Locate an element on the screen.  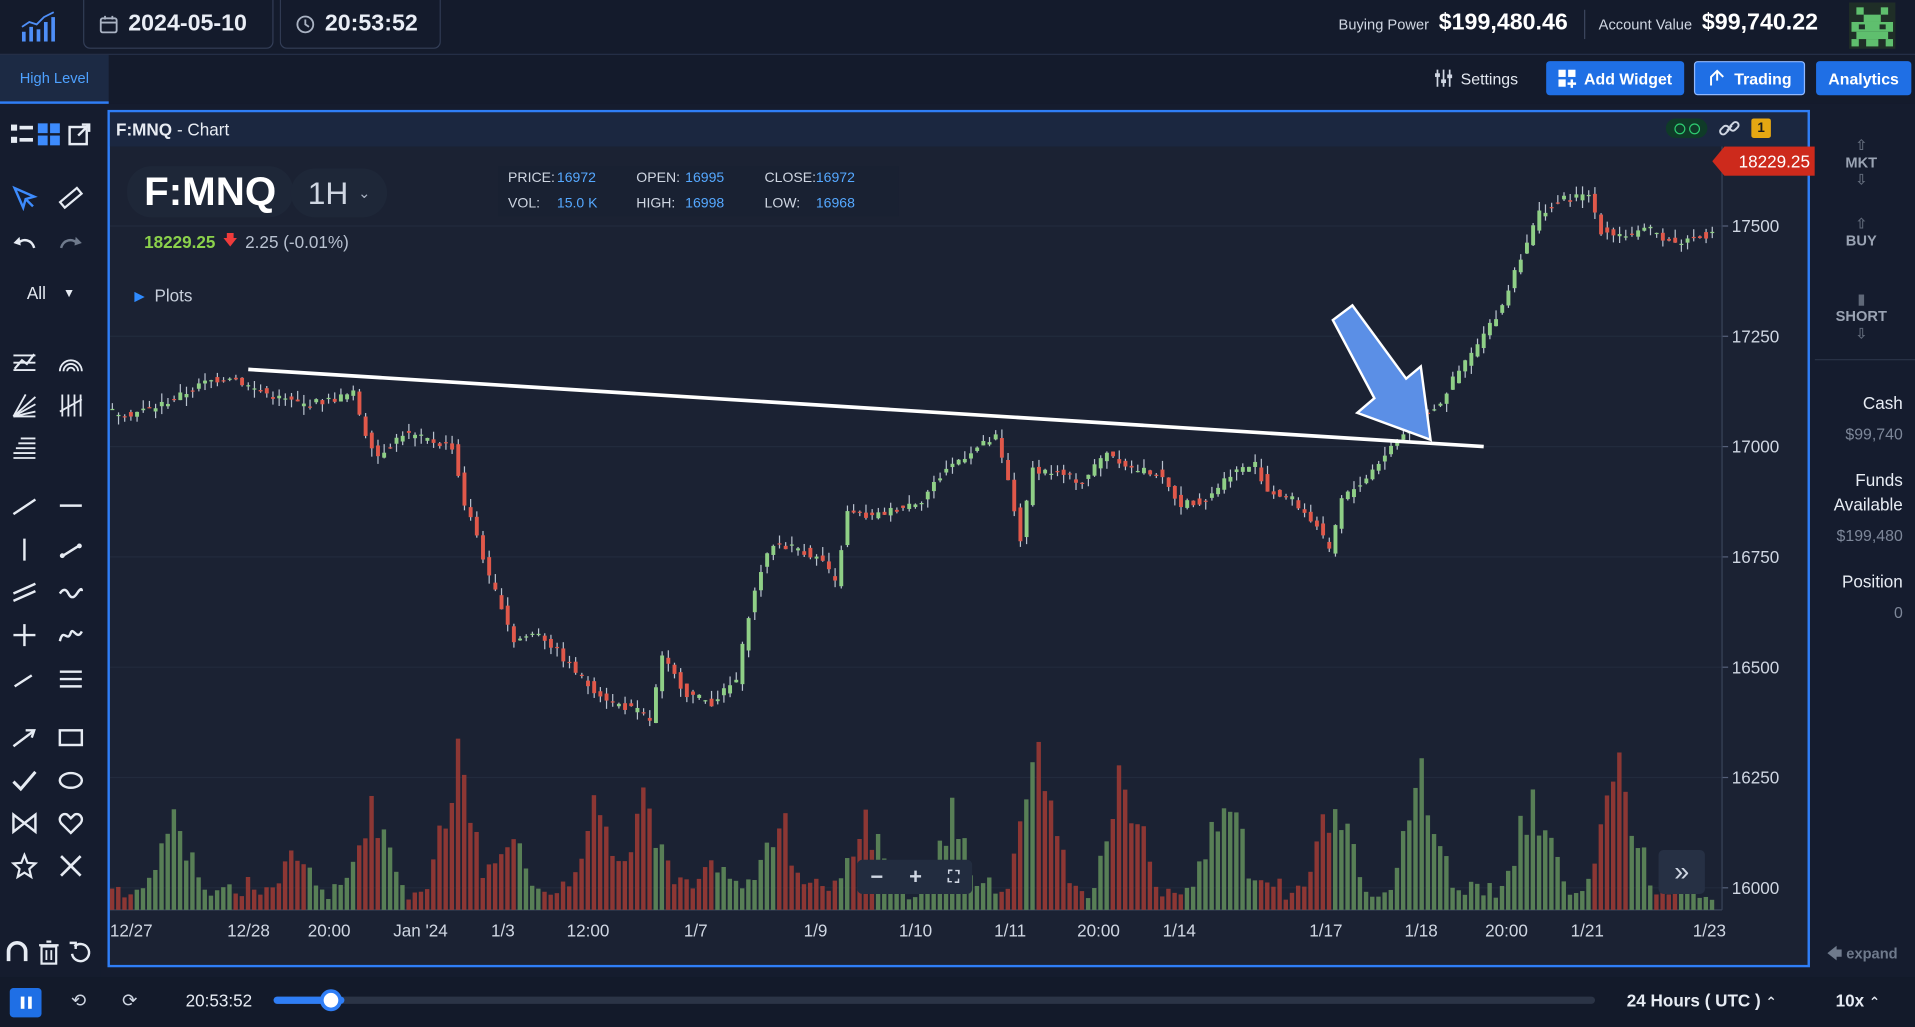
short-line-icon is located at coordinates (24, 678).